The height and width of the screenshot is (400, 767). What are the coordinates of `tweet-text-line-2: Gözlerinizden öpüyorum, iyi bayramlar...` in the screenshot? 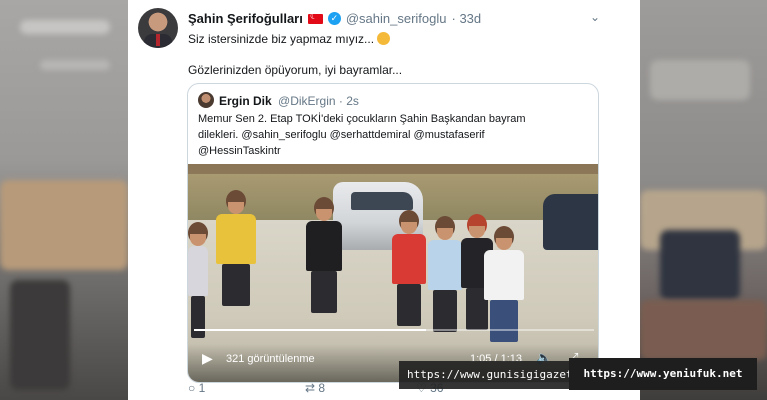 It's located at (295, 70).